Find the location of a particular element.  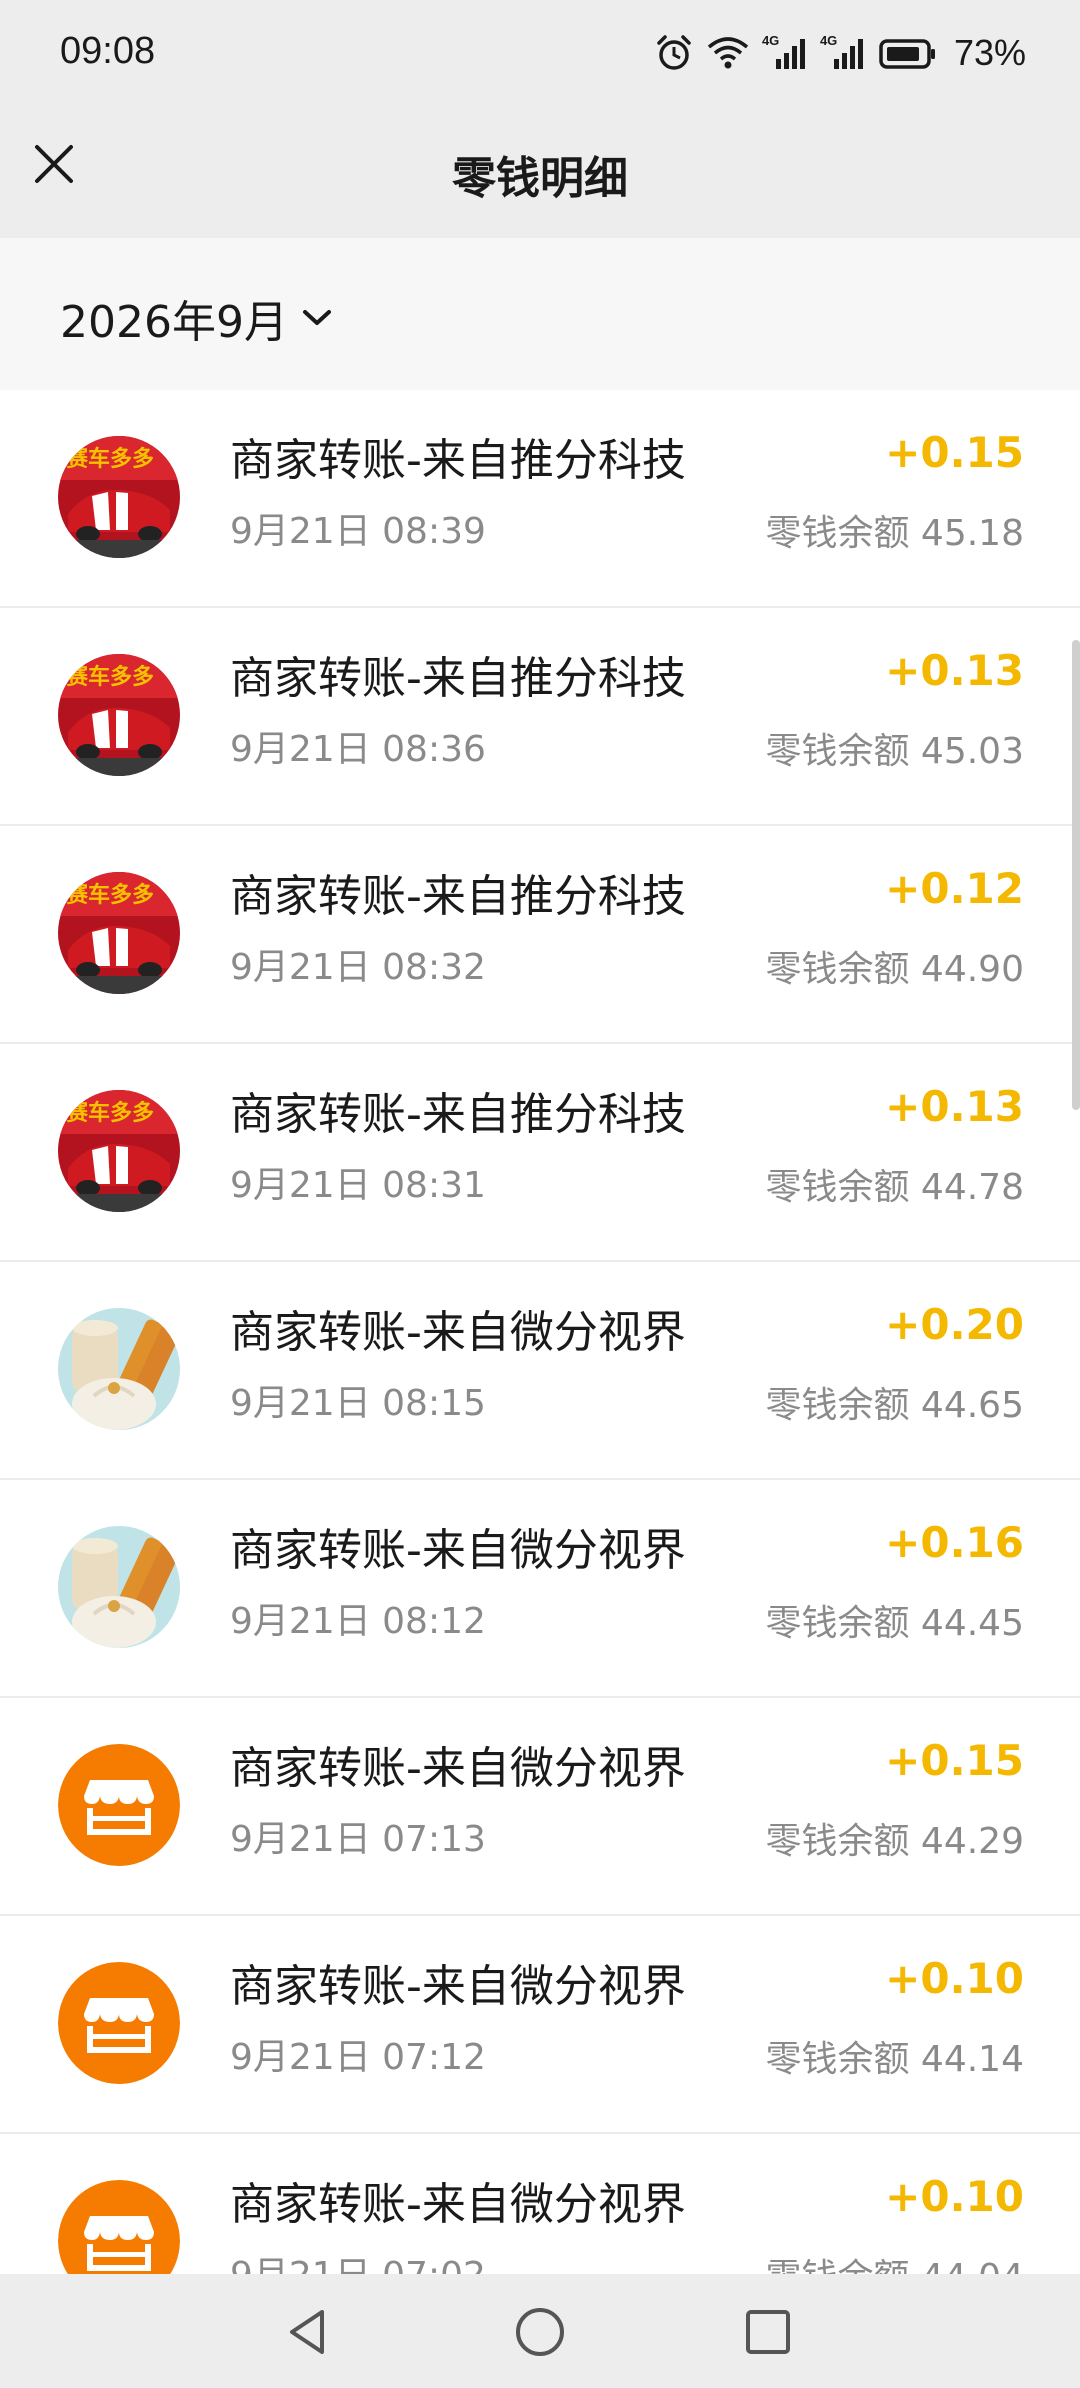

month-filter-bar: 2026年9月 is located at coordinates (540, 314).